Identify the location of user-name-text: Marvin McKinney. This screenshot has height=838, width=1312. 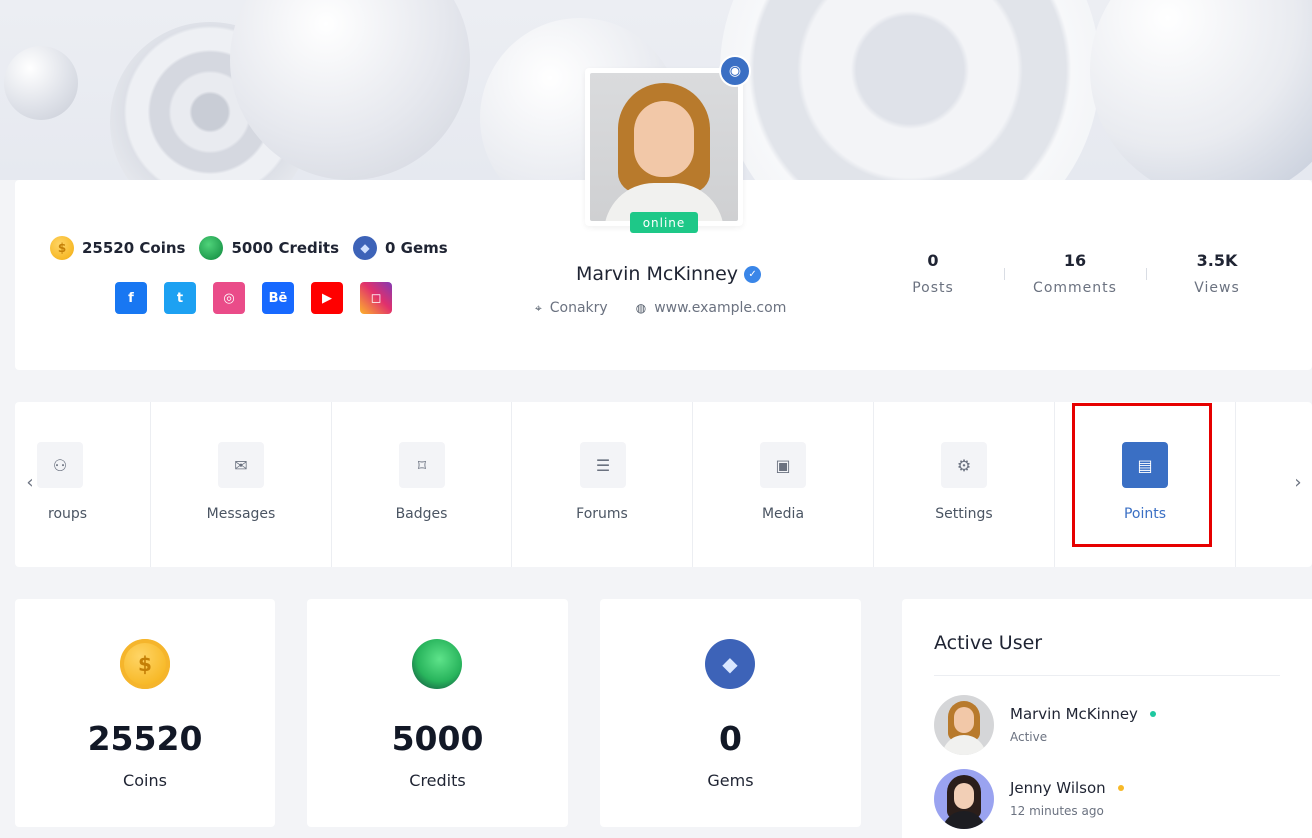
(1074, 714).